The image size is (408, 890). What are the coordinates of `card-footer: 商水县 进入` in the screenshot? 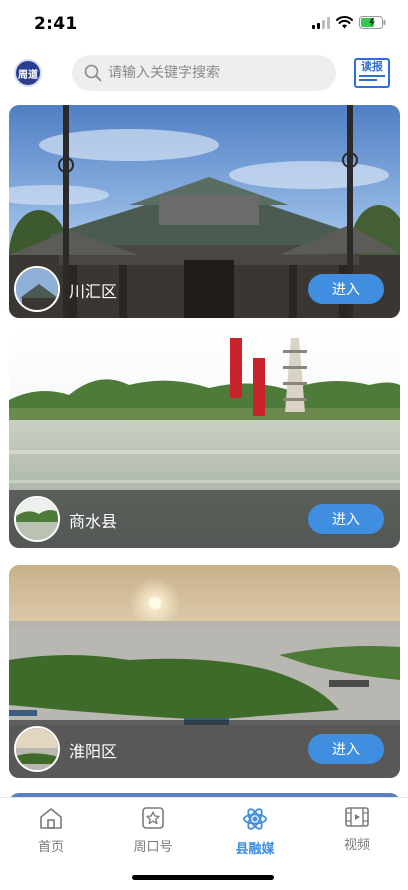 It's located at (204, 519).